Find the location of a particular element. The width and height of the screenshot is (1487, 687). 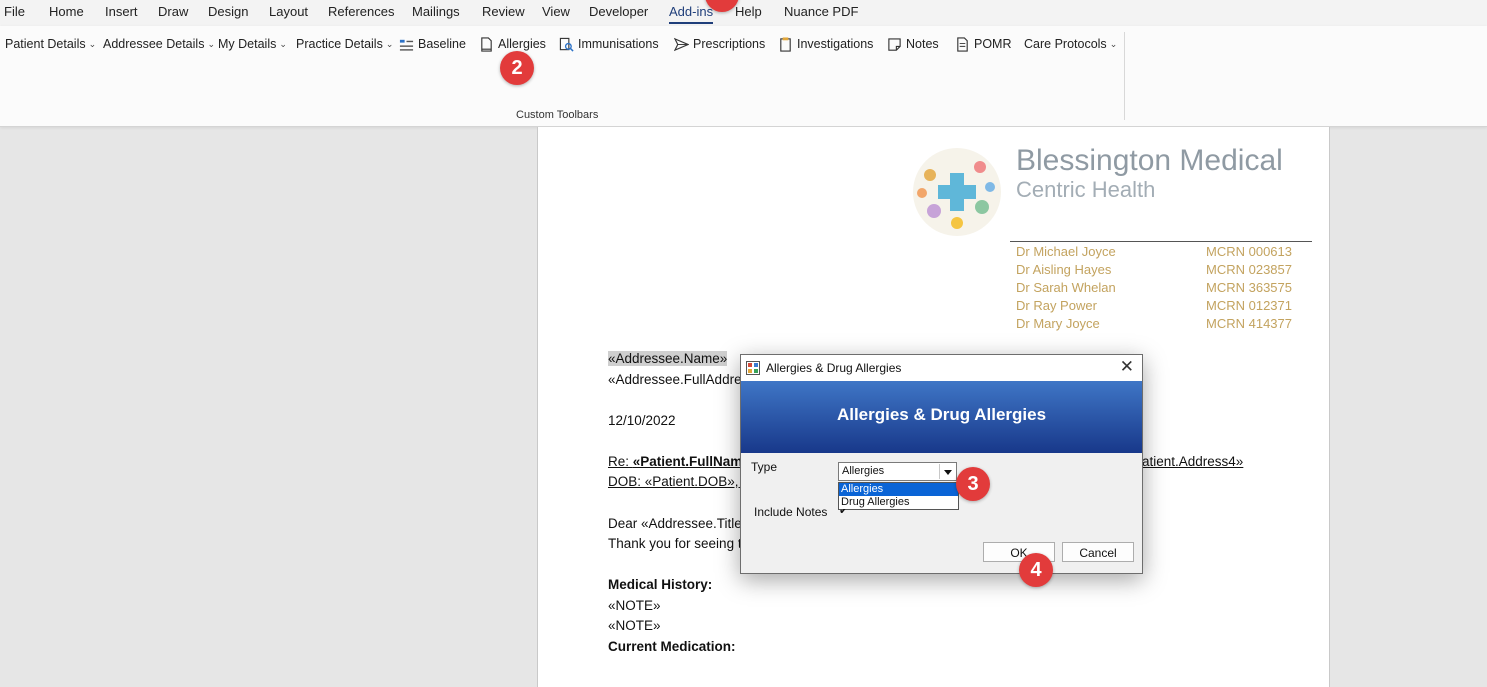

tab-add-ins: Add-ins is located at coordinates (691, 14).